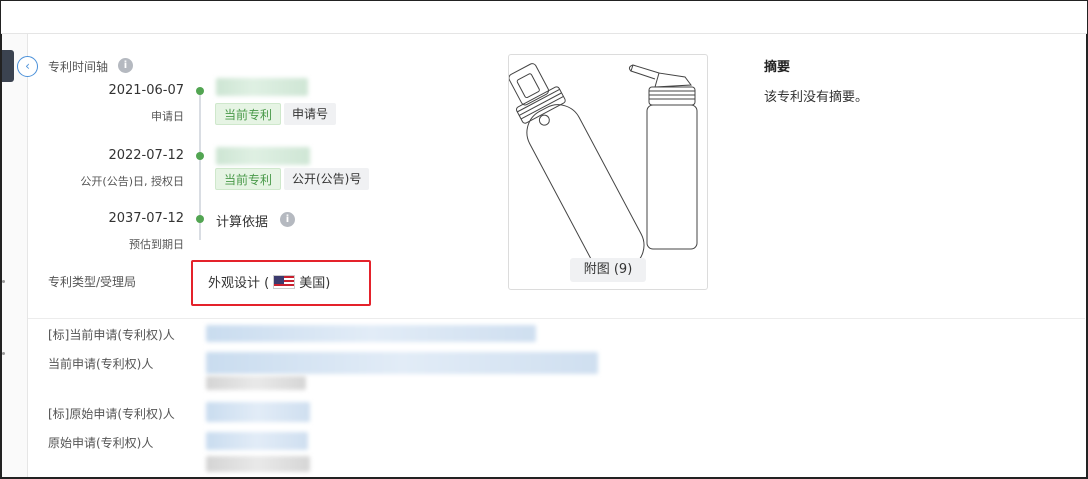 The height and width of the screenshot is (479, 1088). I want to click on timeline-date: 2022-07-12, so click(146, 155).